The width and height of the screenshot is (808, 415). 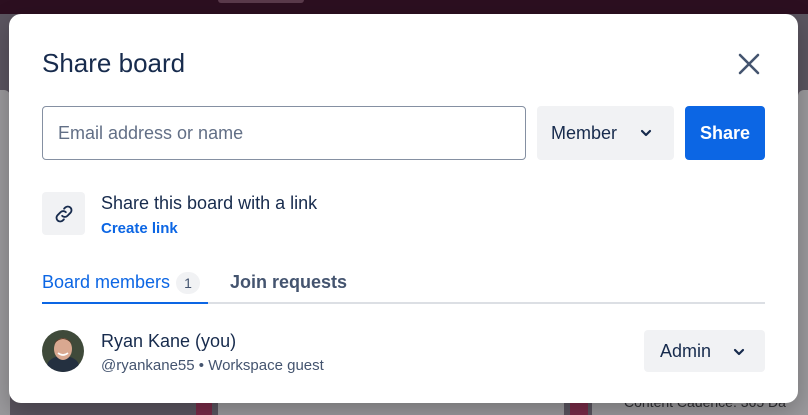 I want to click on tab-board-members: Board members 1, so click(x=125, y=288).